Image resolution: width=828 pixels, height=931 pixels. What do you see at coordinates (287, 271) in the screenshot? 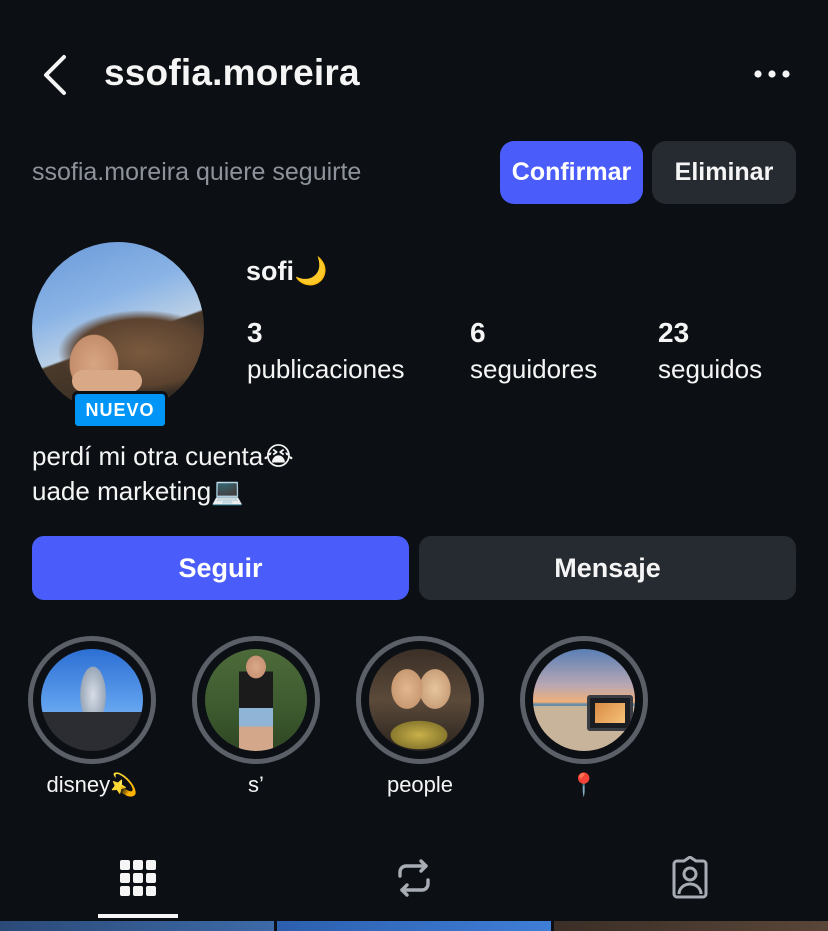
I see `display-name: sofi🌙` at bounding box center [287, 271].